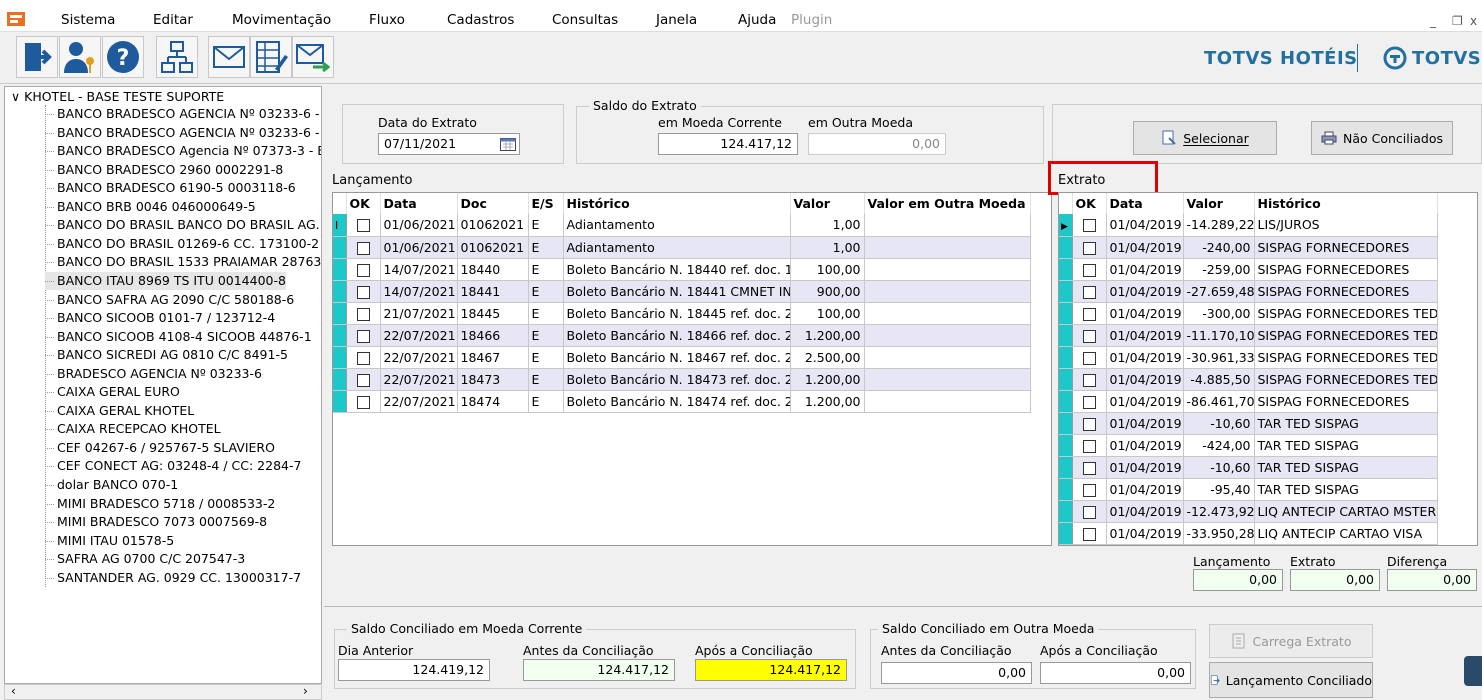 Image resolution: width=1482 pixels, height=700 pixels. What do you see at coordinates (229, 57) in the screenshot?
I see `mail-button` at bounding box center [229, 57].